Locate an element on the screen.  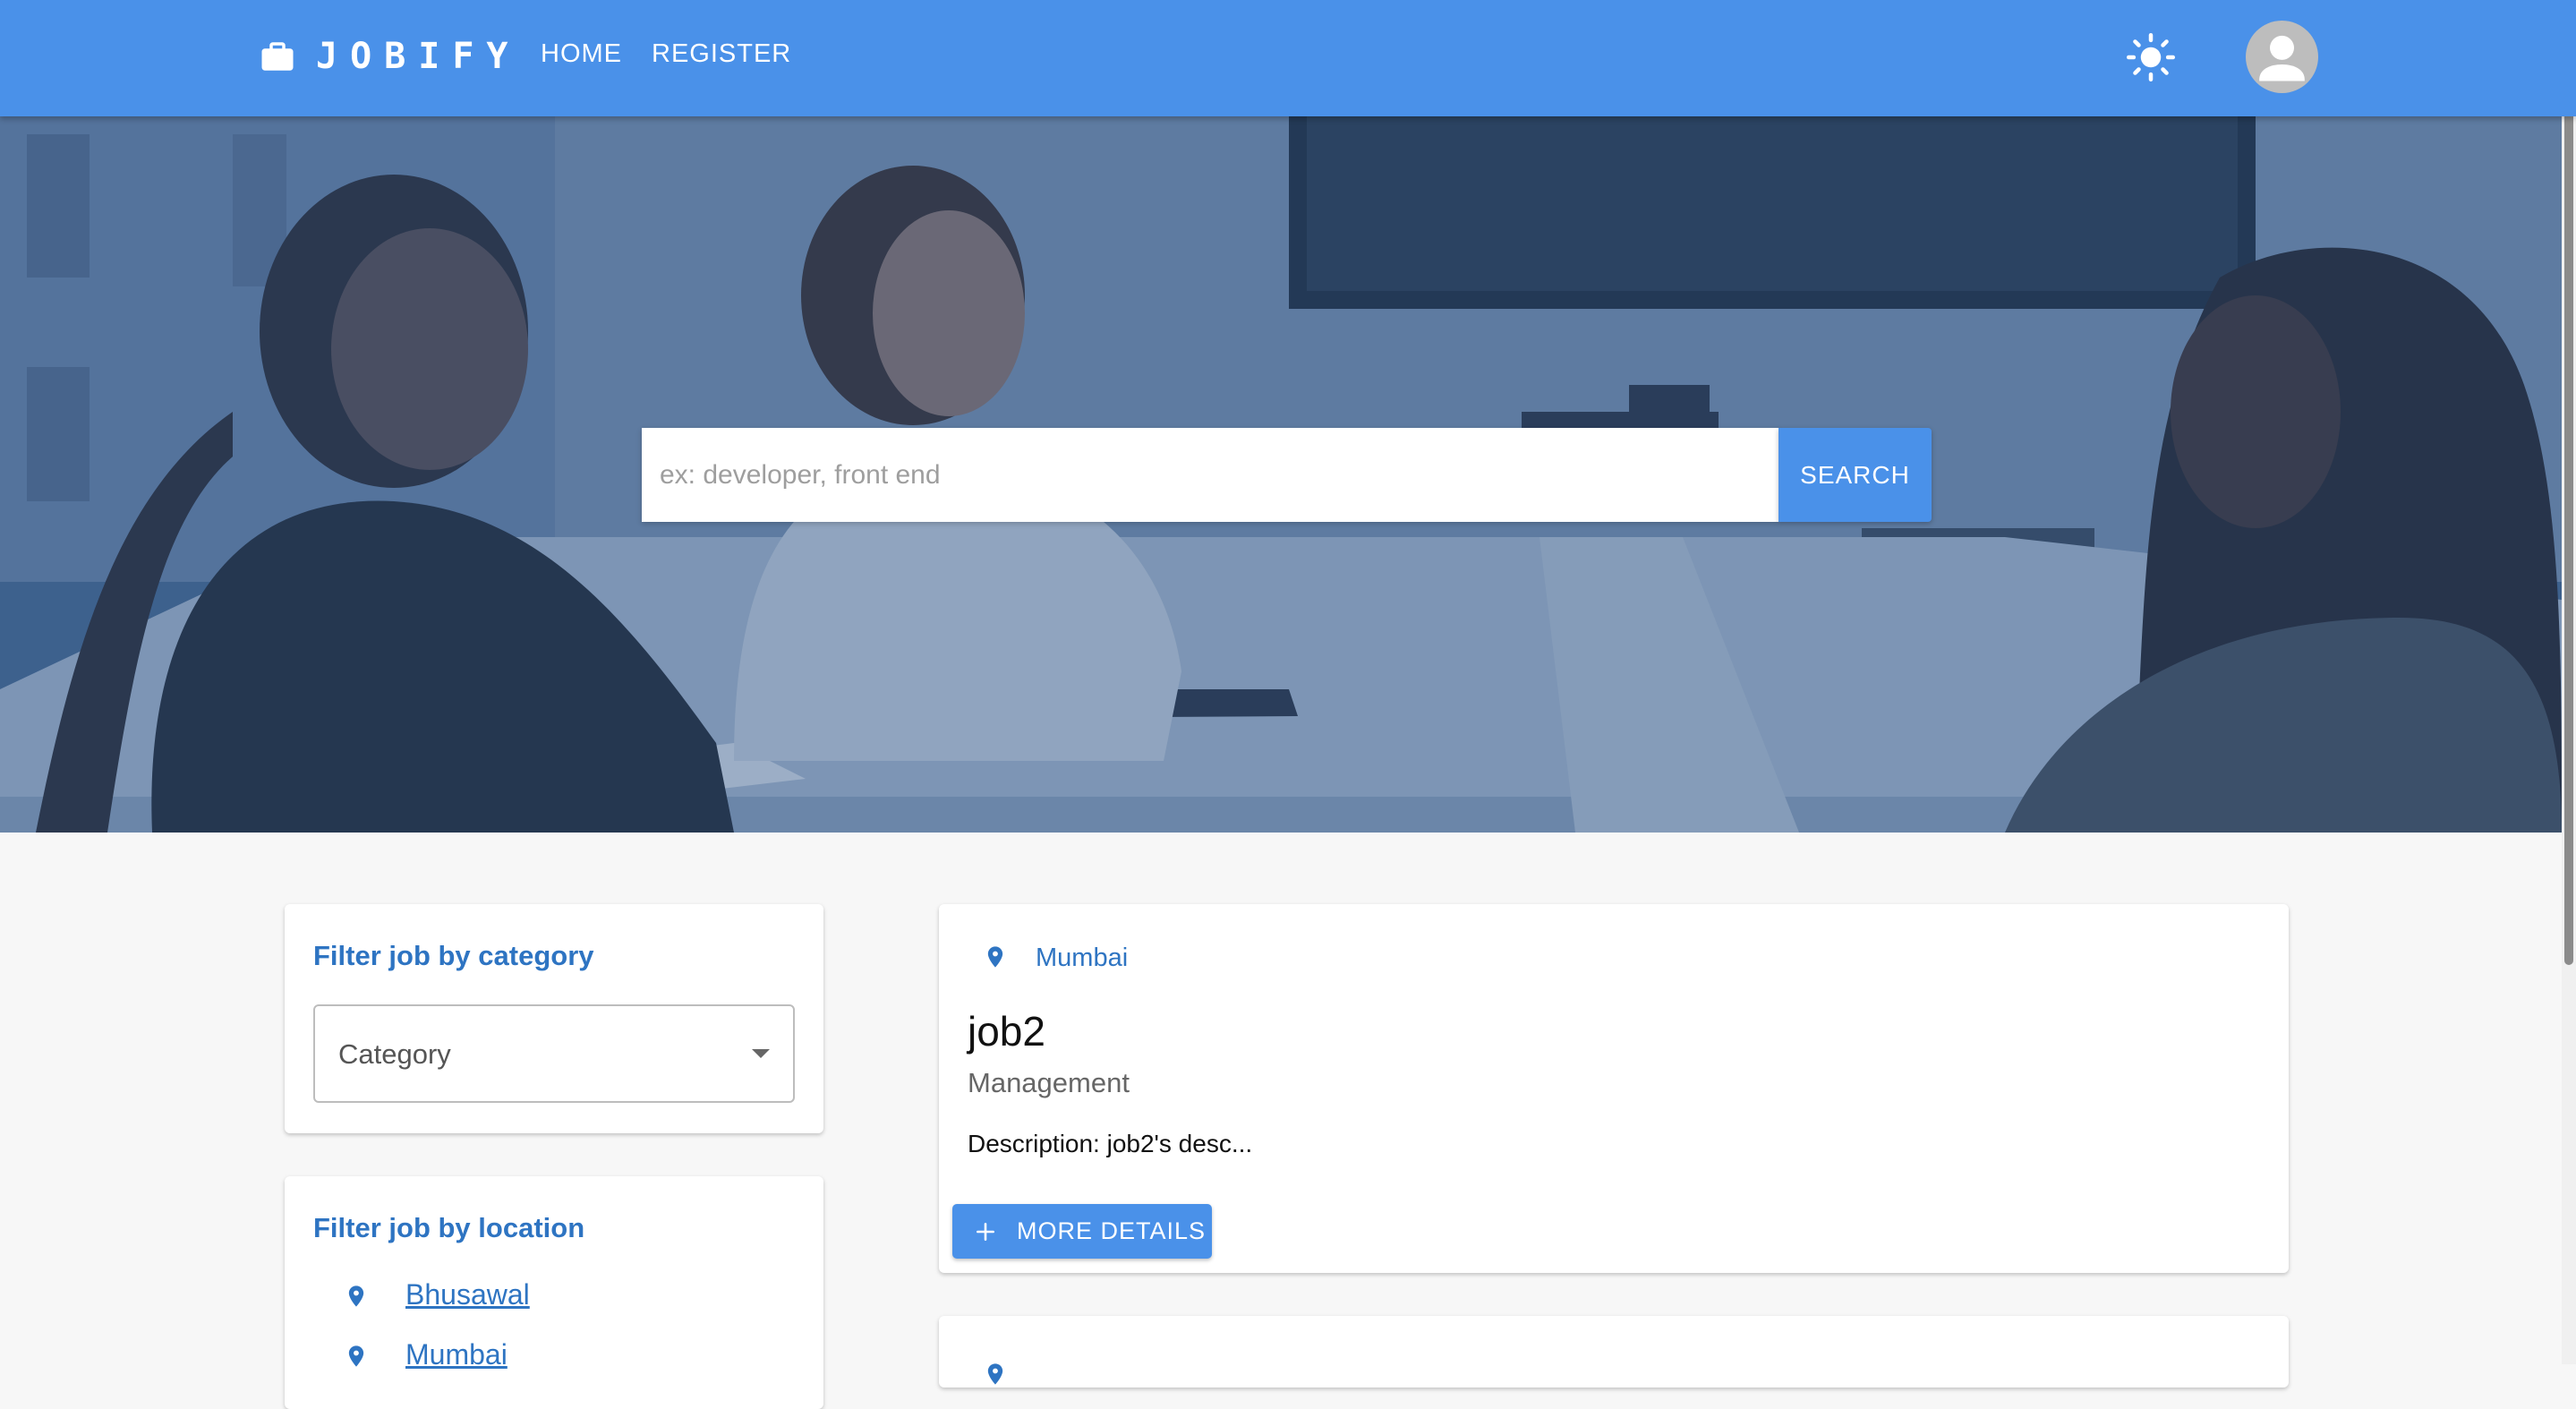
avatar is located at coordinates (2282, 57).